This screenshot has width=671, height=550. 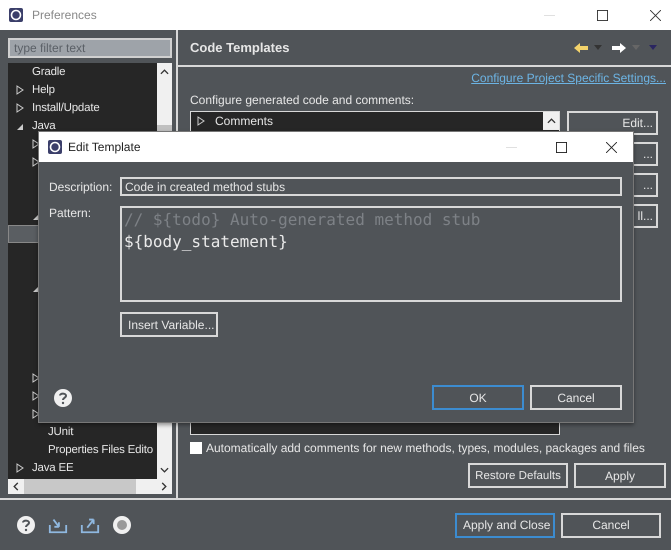 I want to click on intro-text: Configure generated code and comments:, so click(x=303, y=100).